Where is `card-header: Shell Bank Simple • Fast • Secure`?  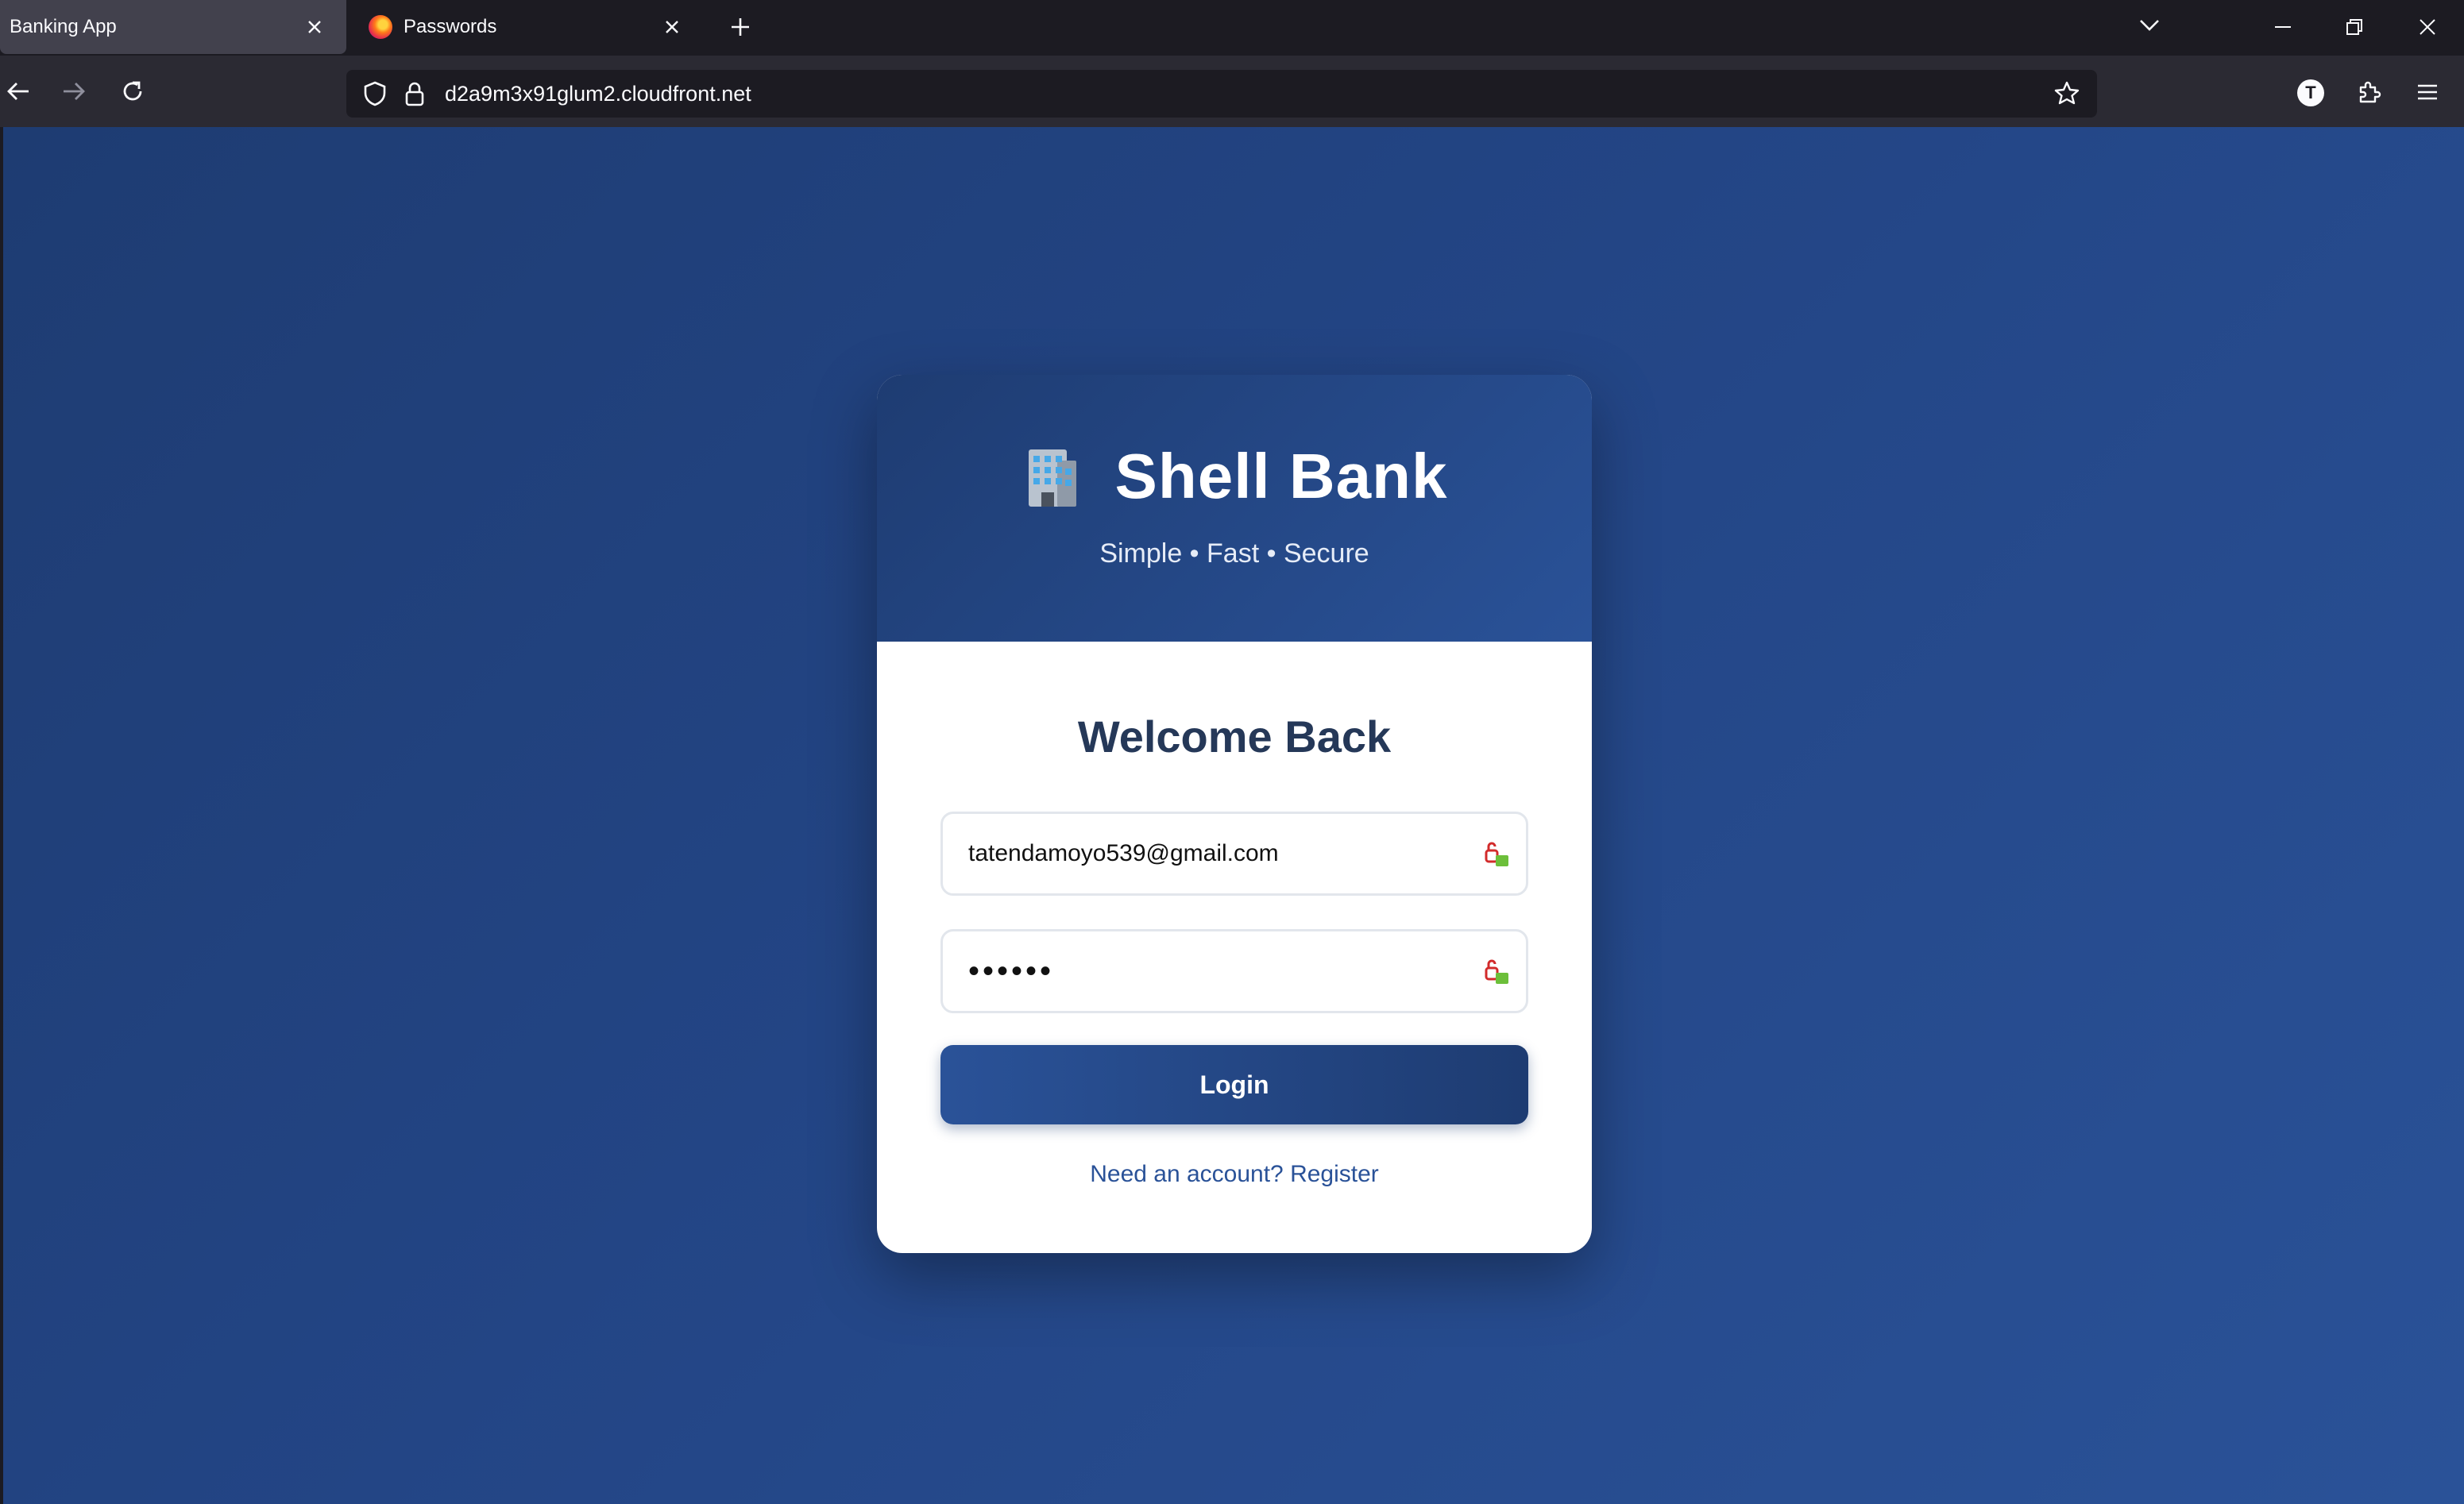
card-header: Shell Bank Simple • Fast • Secure is located at coordinates (1234, 509).